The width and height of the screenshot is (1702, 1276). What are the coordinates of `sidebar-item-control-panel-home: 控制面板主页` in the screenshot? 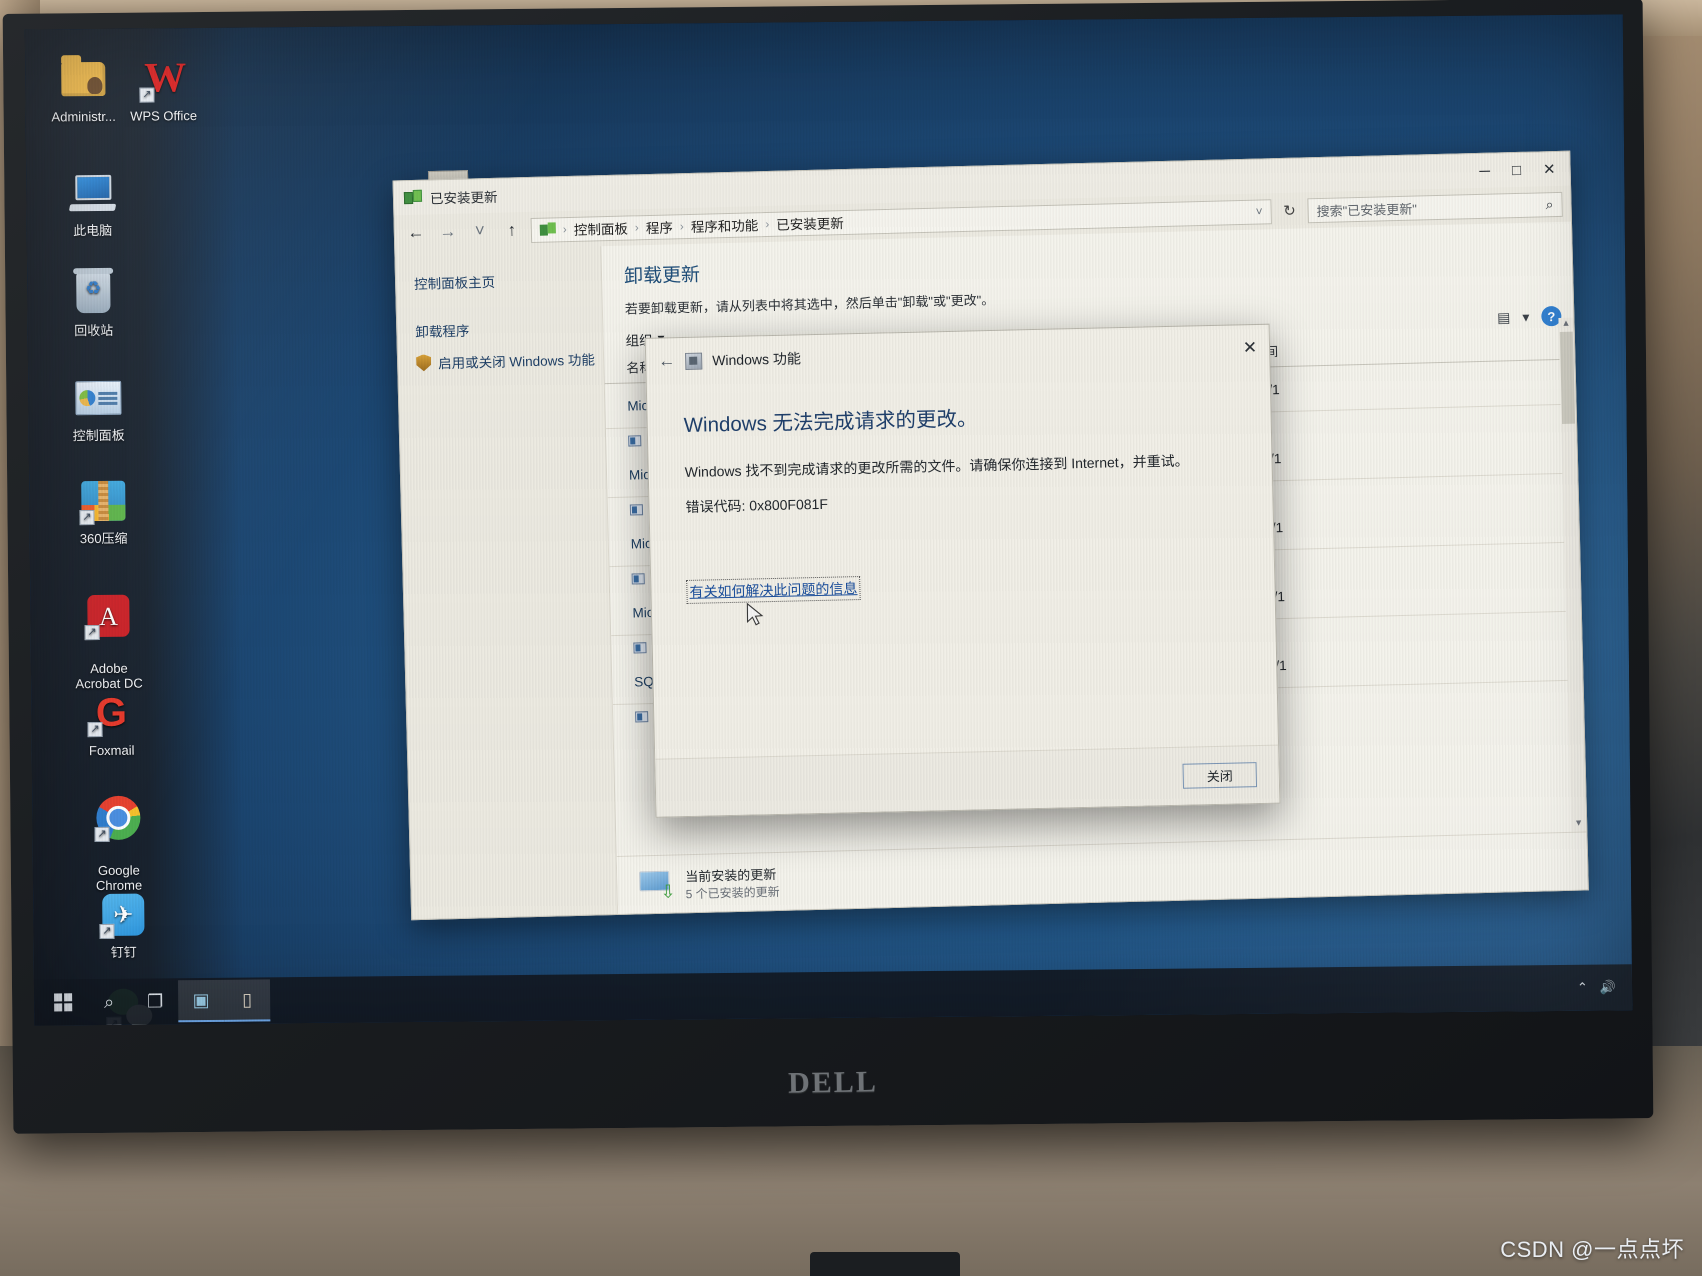 It's located at (507, 280).